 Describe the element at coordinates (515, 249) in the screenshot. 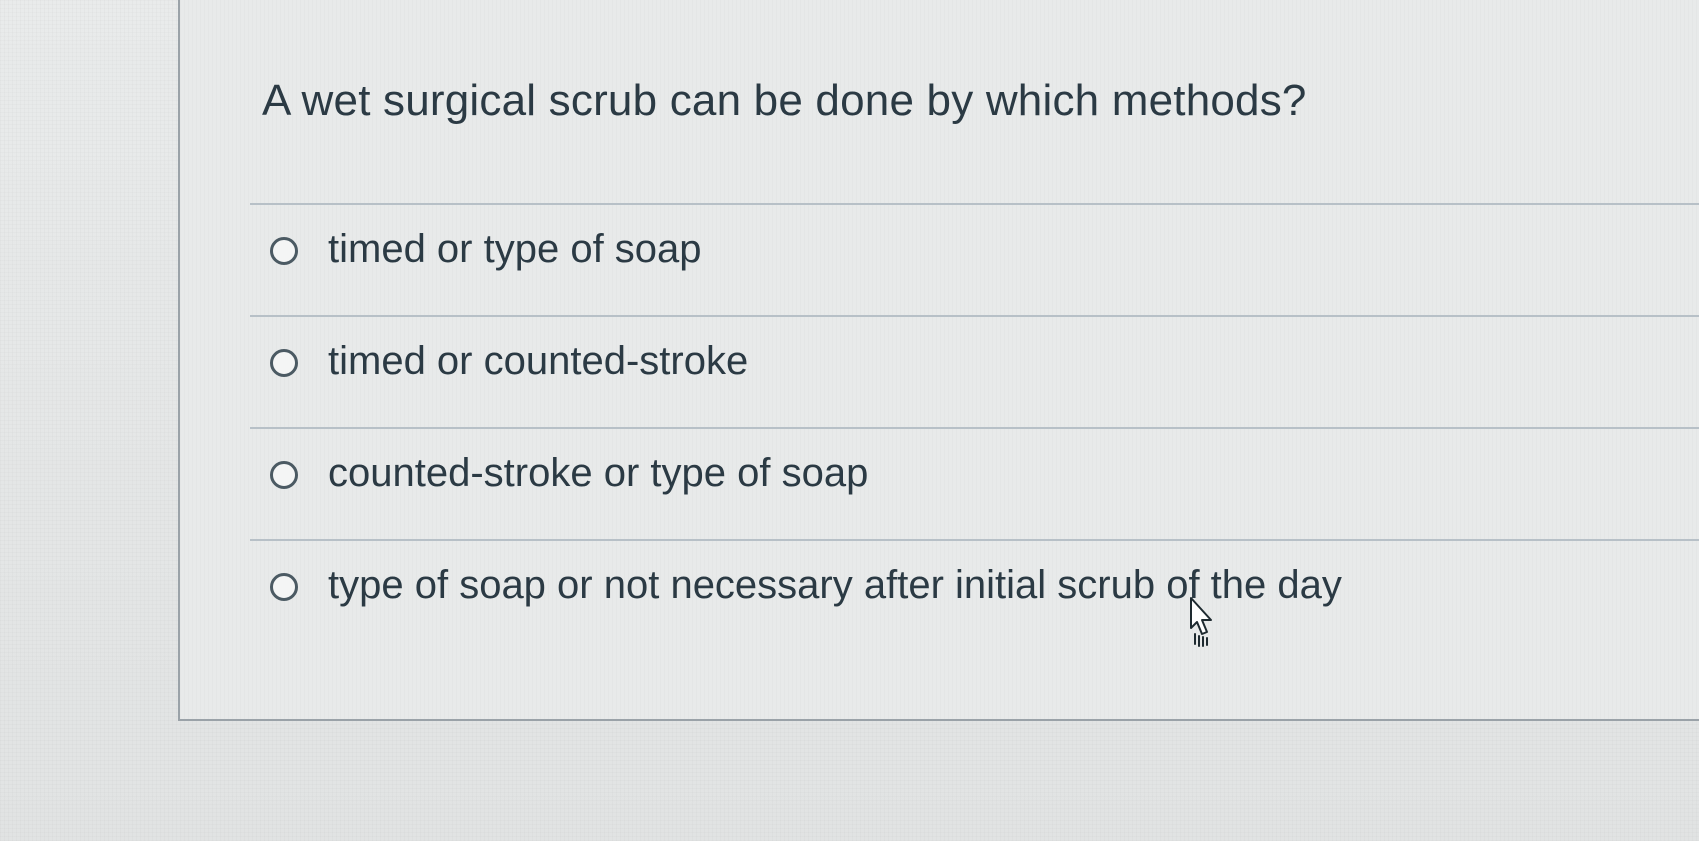

I see `answer-label: timed or type of soap` at that location.